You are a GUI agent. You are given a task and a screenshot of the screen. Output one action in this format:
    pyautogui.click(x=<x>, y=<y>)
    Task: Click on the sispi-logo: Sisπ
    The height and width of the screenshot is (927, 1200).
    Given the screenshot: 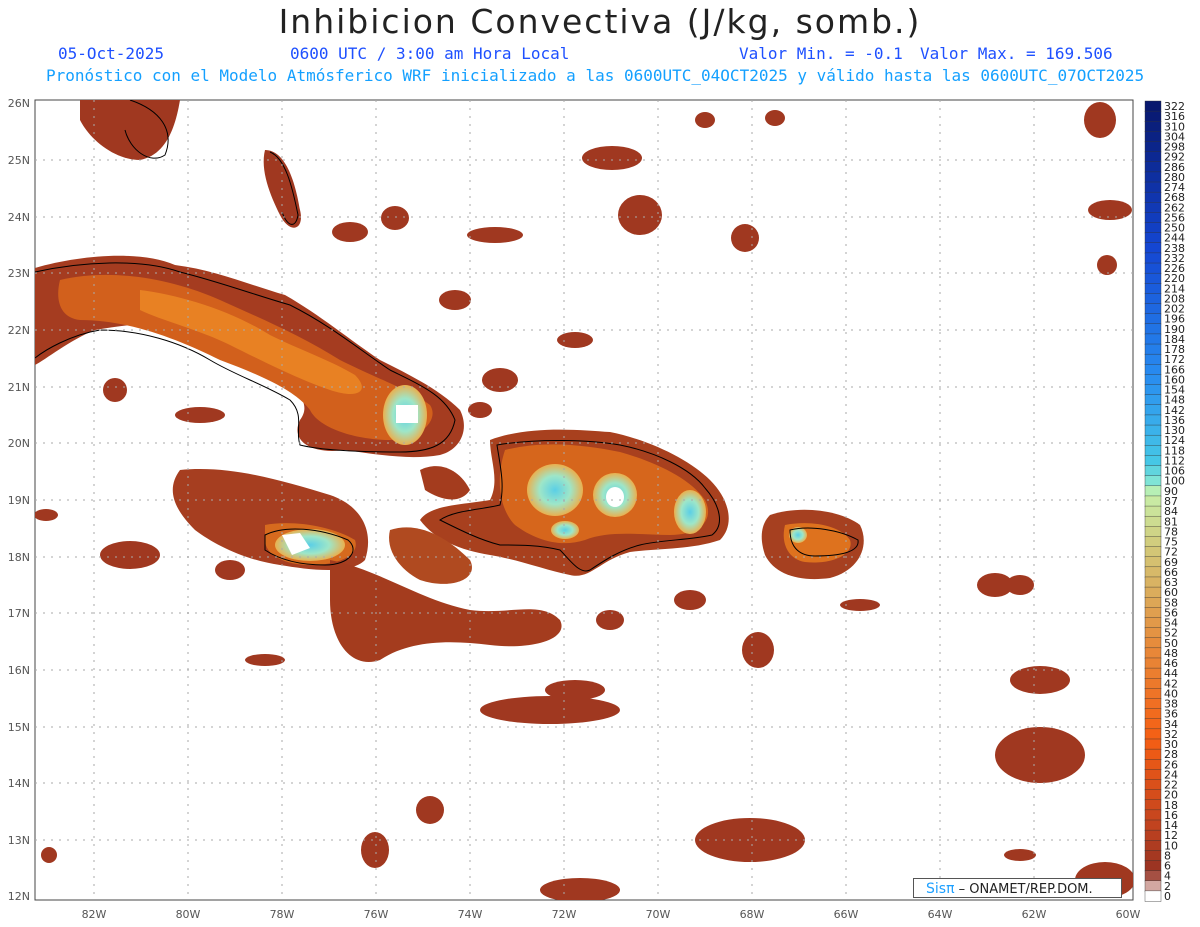 What is the action you would take?
    pyautogui.click(x=940, y=889)
    